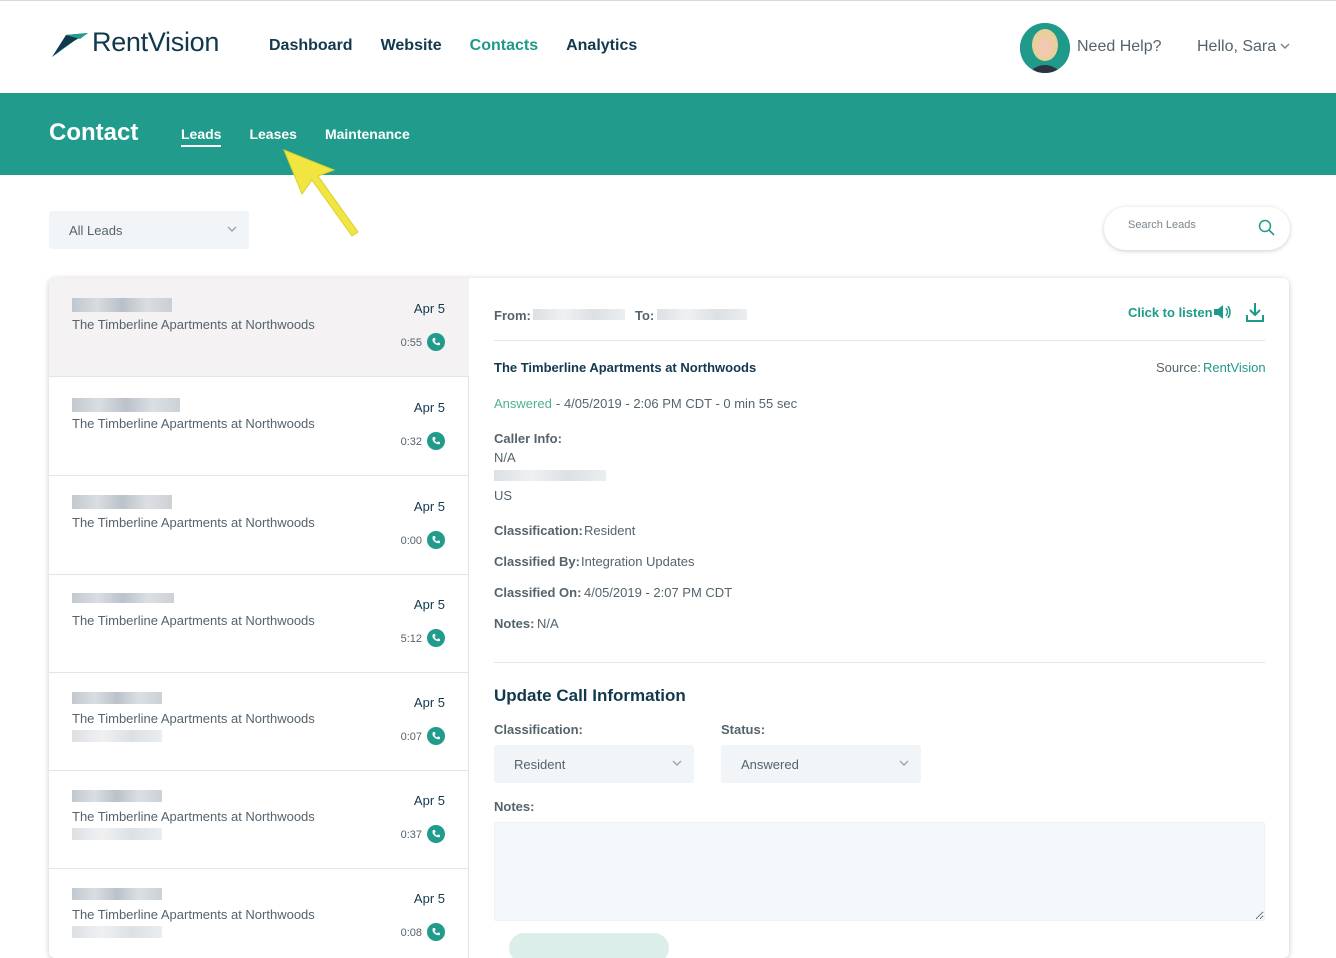  I want to click on update-status-label: Status:, so click(743, 729).